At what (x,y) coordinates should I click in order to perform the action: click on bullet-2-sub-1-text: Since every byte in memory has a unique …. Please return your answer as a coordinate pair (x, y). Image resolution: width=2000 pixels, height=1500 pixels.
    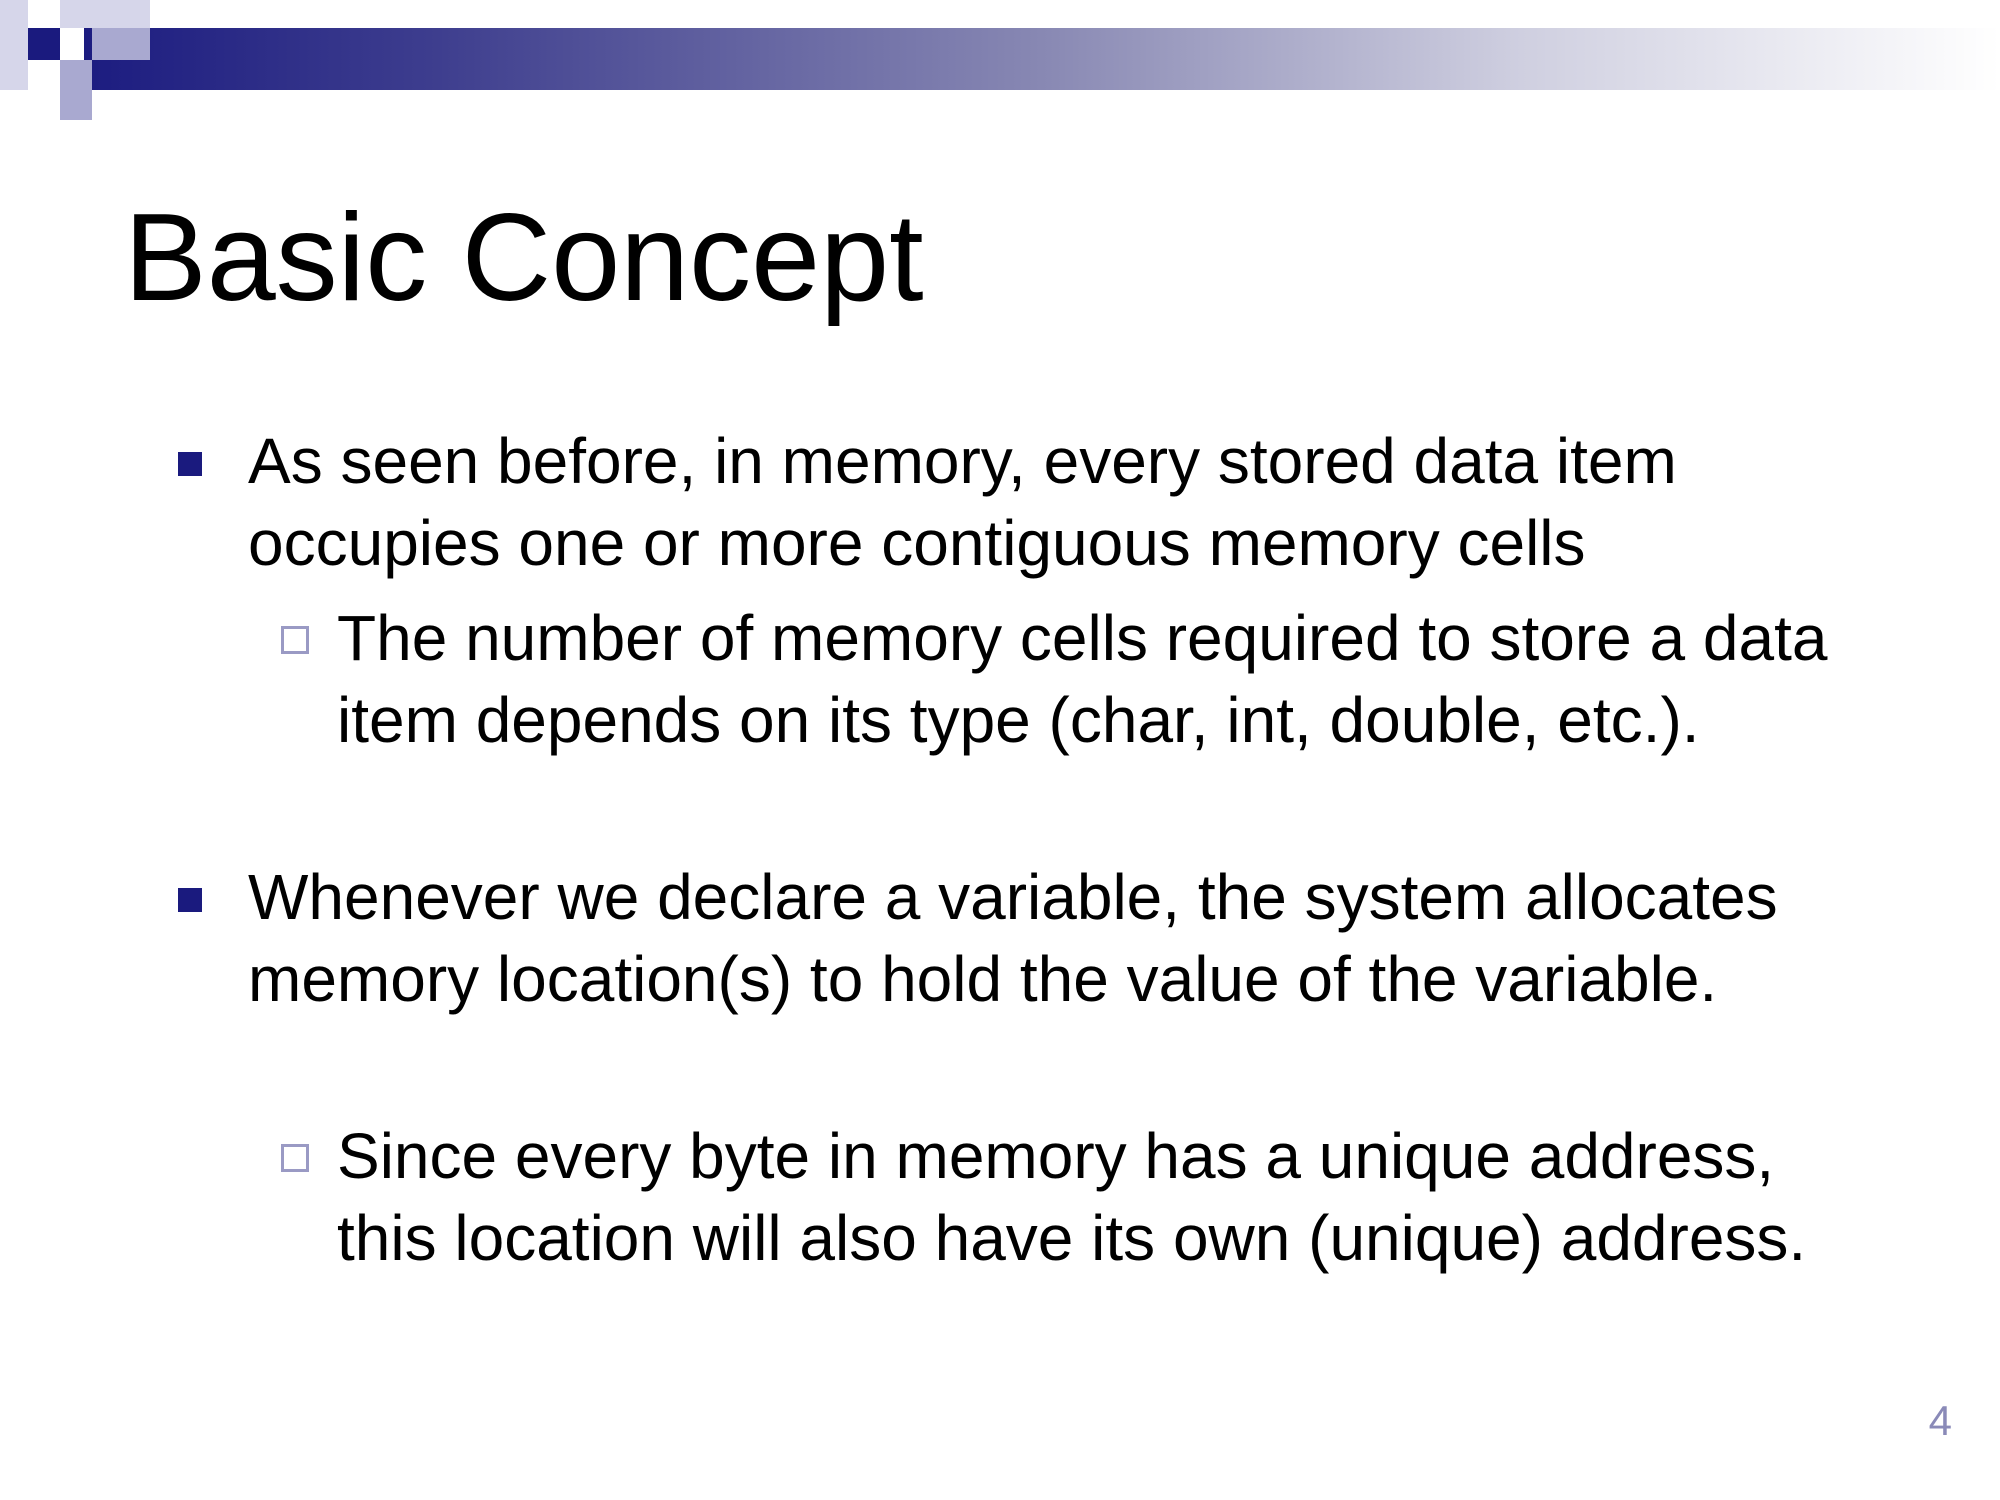
    Looking at the image, I should click on (1072, 1197).